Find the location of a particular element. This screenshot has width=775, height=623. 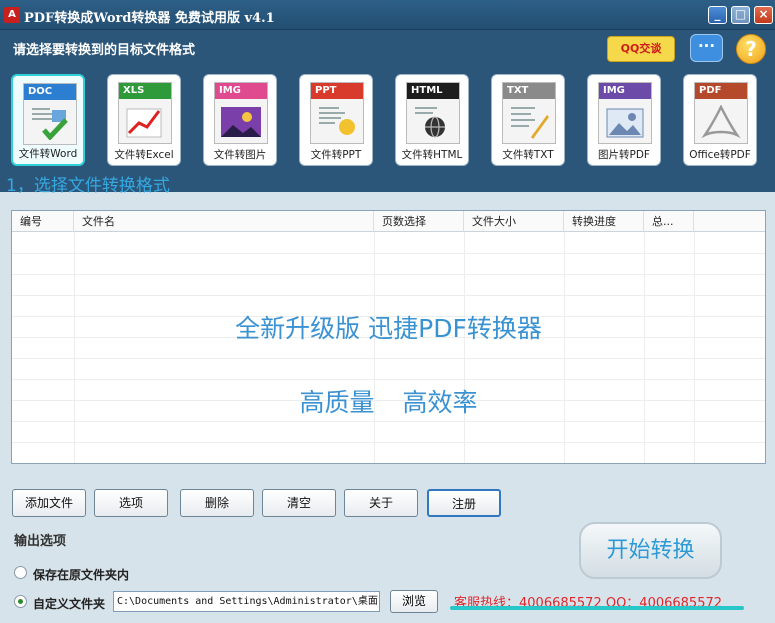

output-options-title: 输出选项 is located at coordinates (40, 541).